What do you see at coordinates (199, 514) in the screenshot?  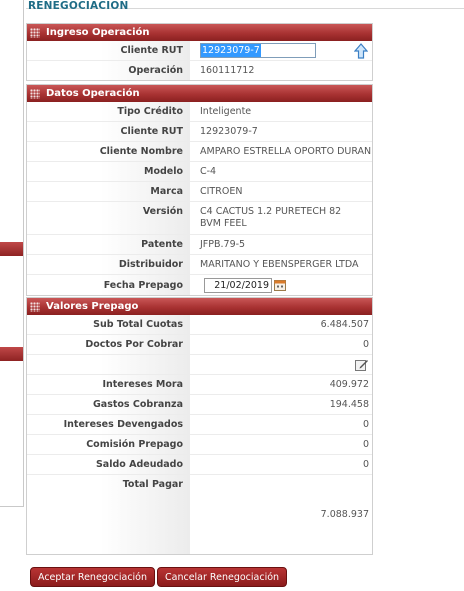 I see `total-pagar-row: Total Pagar 7.088.937` at bounding box center [199, 514].